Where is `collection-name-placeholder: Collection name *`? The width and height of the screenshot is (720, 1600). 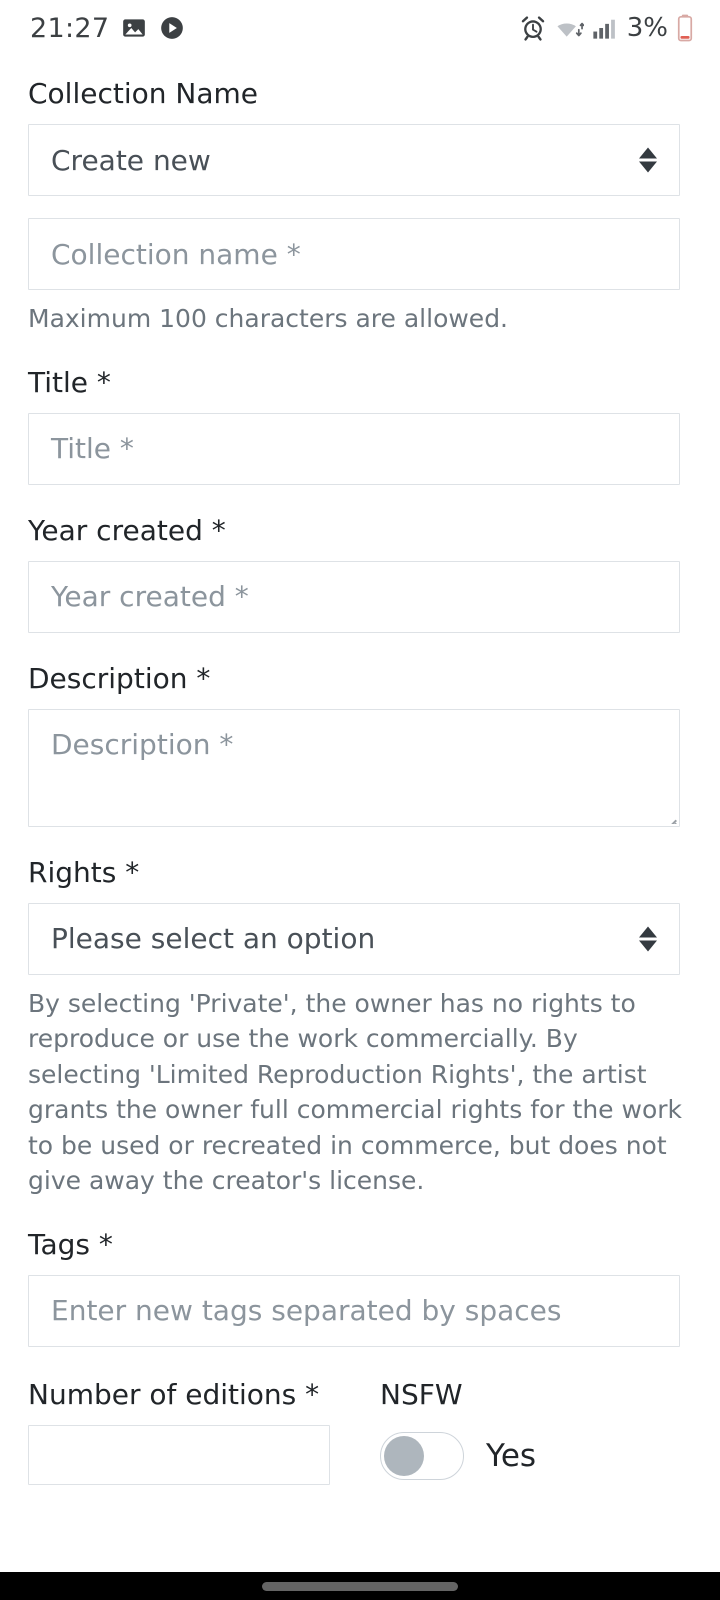 collection-name-placeholder: Collection name * is located at coordinates (176, 254).